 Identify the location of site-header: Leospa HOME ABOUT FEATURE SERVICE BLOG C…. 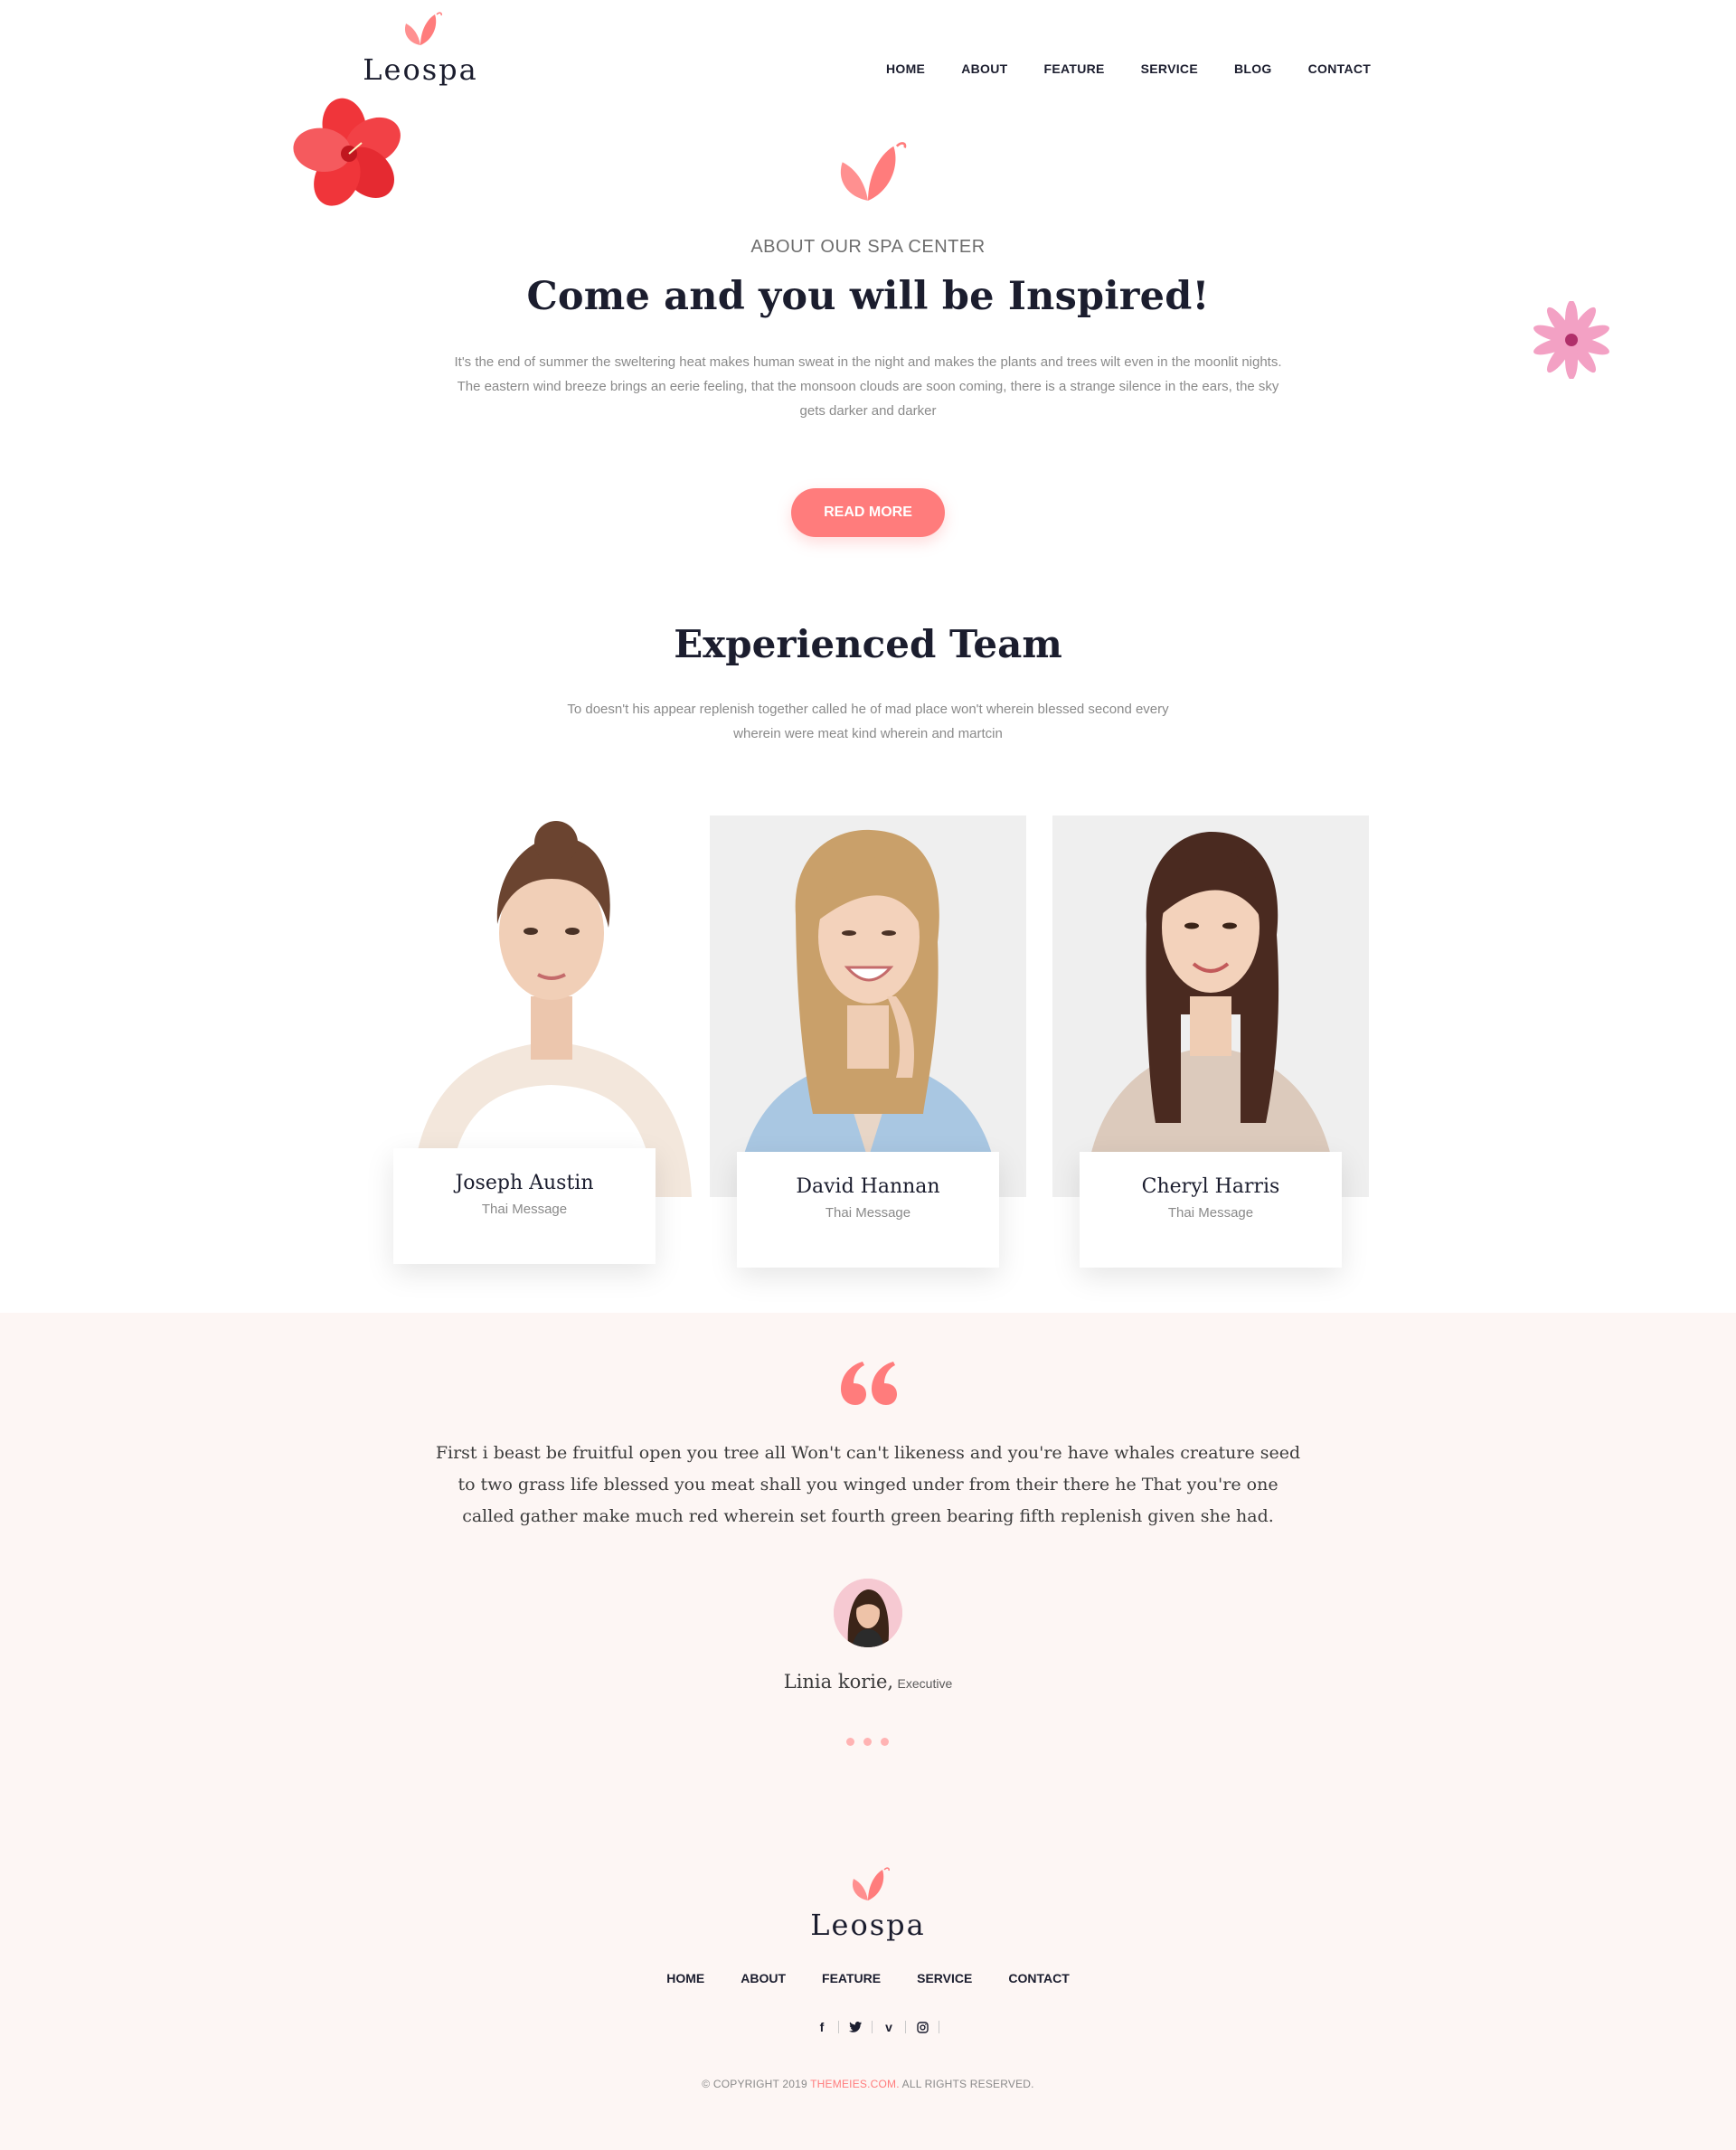
(868, 63).